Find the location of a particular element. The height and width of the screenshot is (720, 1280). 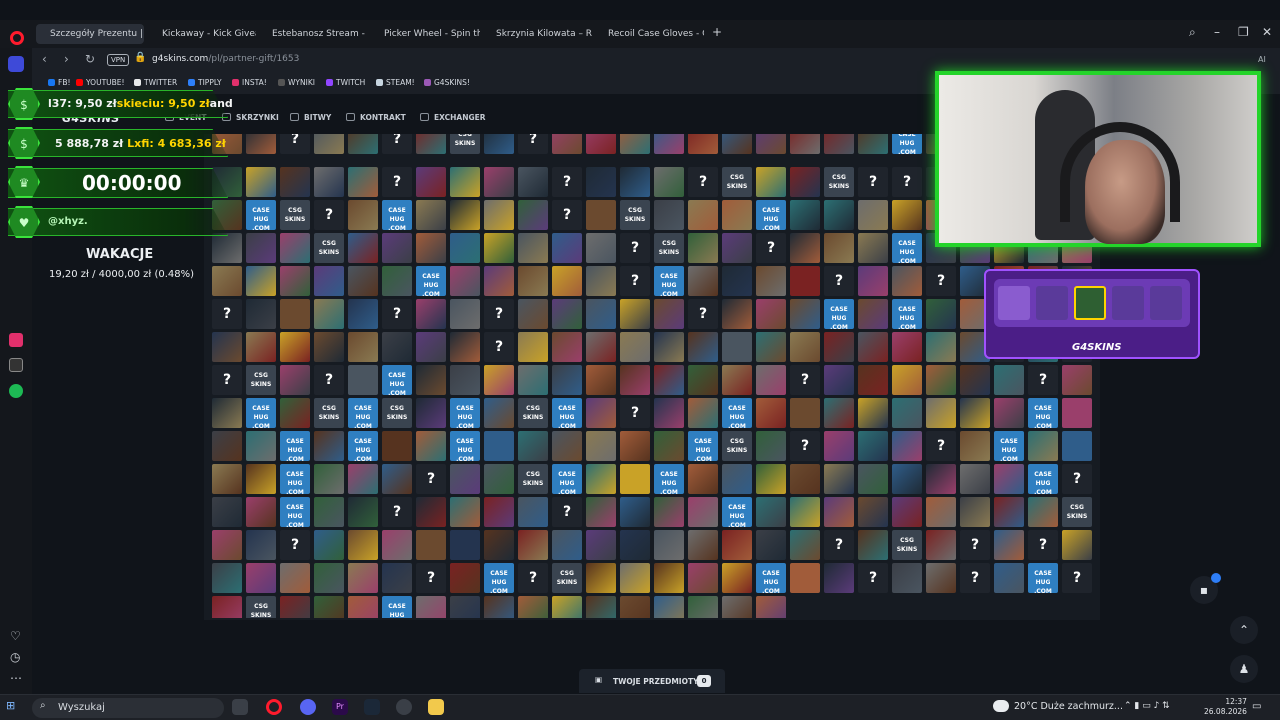

new-tab-button: + is located at coordinates (717, 32).